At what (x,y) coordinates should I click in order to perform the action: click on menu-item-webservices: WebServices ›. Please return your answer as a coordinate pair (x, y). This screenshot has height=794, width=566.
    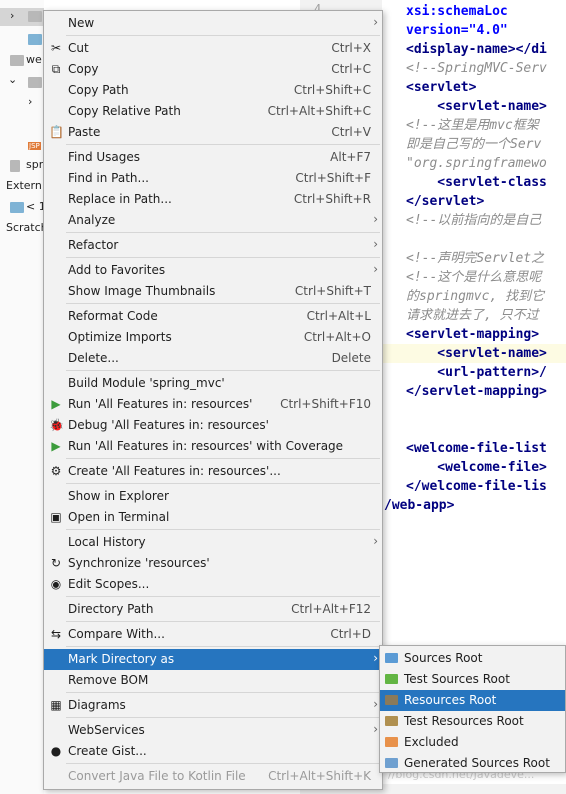
    Looking at the image, I should click on (213, 730).